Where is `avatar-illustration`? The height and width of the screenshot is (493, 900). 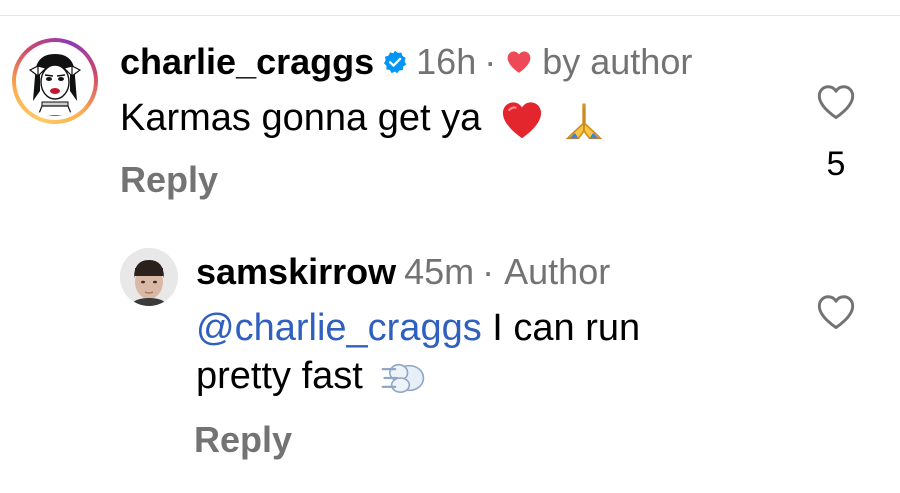 avatar-illustration is located at coordinates (55, 81).